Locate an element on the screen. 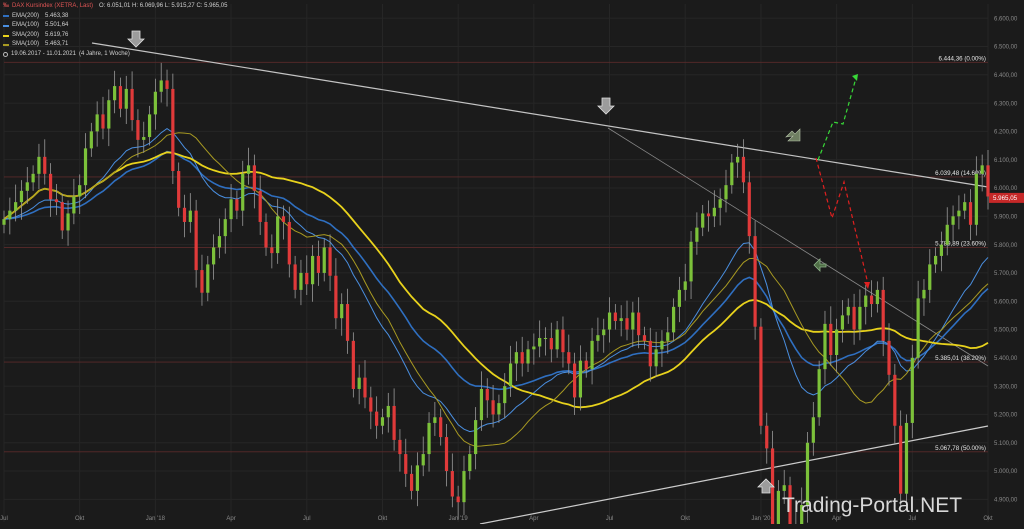  candle-down is located at coordinates (173, 129).